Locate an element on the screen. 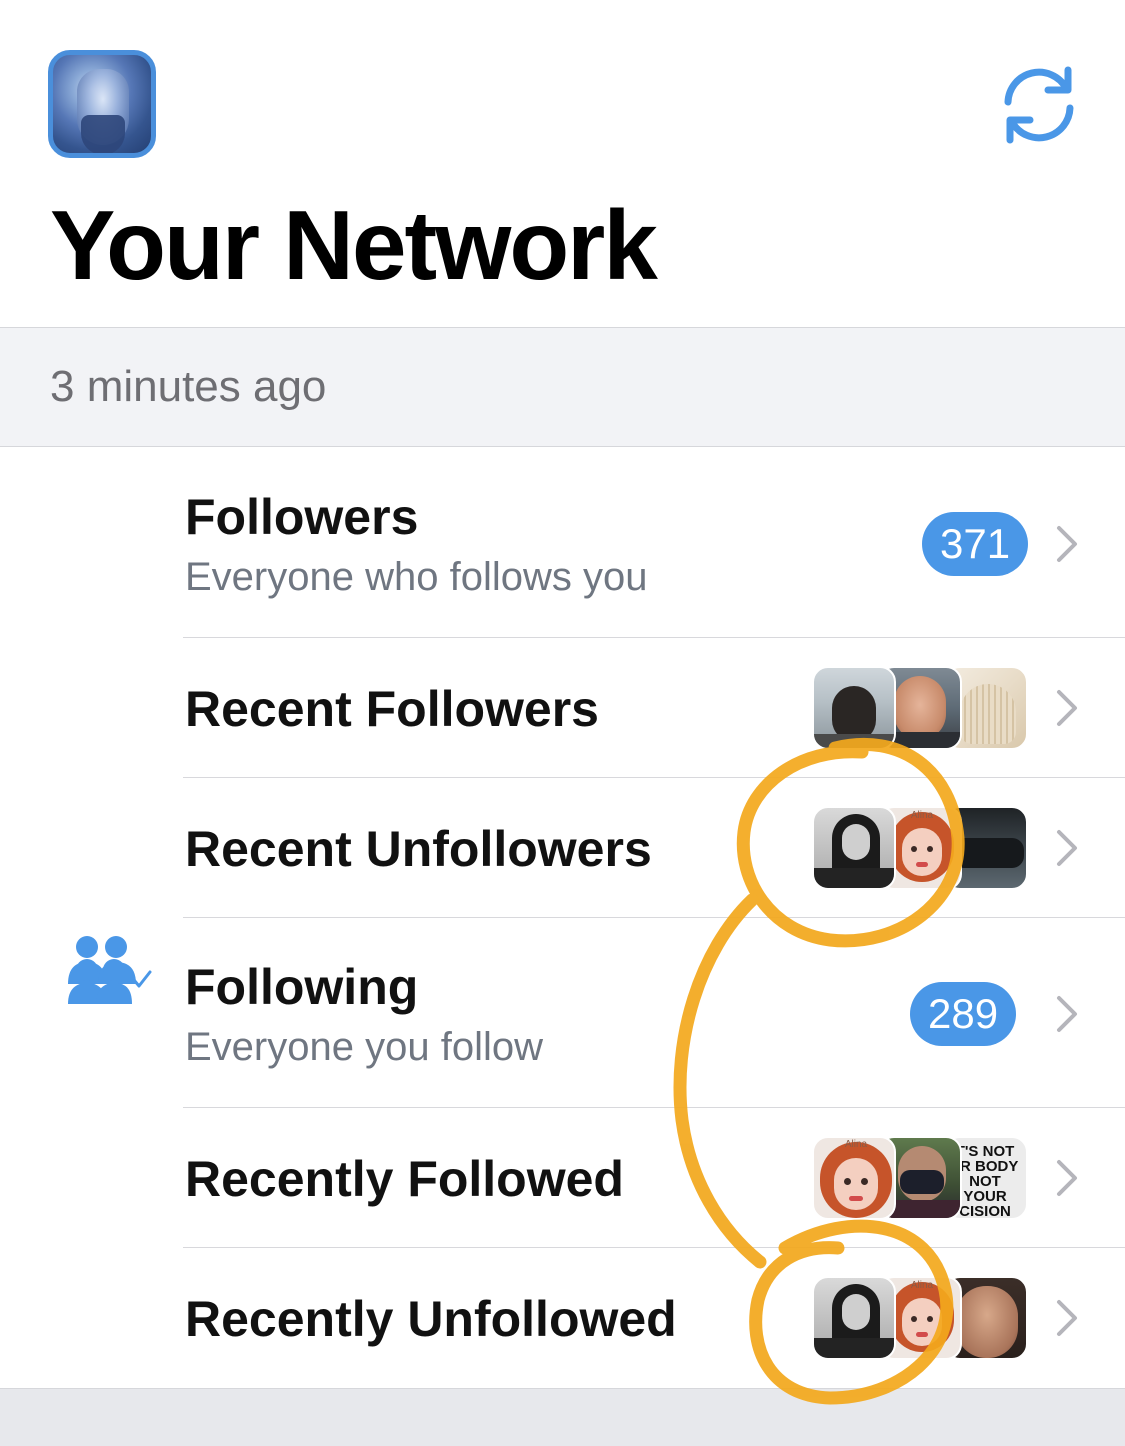 The height and width of the screenshot is (1446, 1125). list-item-recent-followers: Recent Followers is located at coordinates (562, 708).